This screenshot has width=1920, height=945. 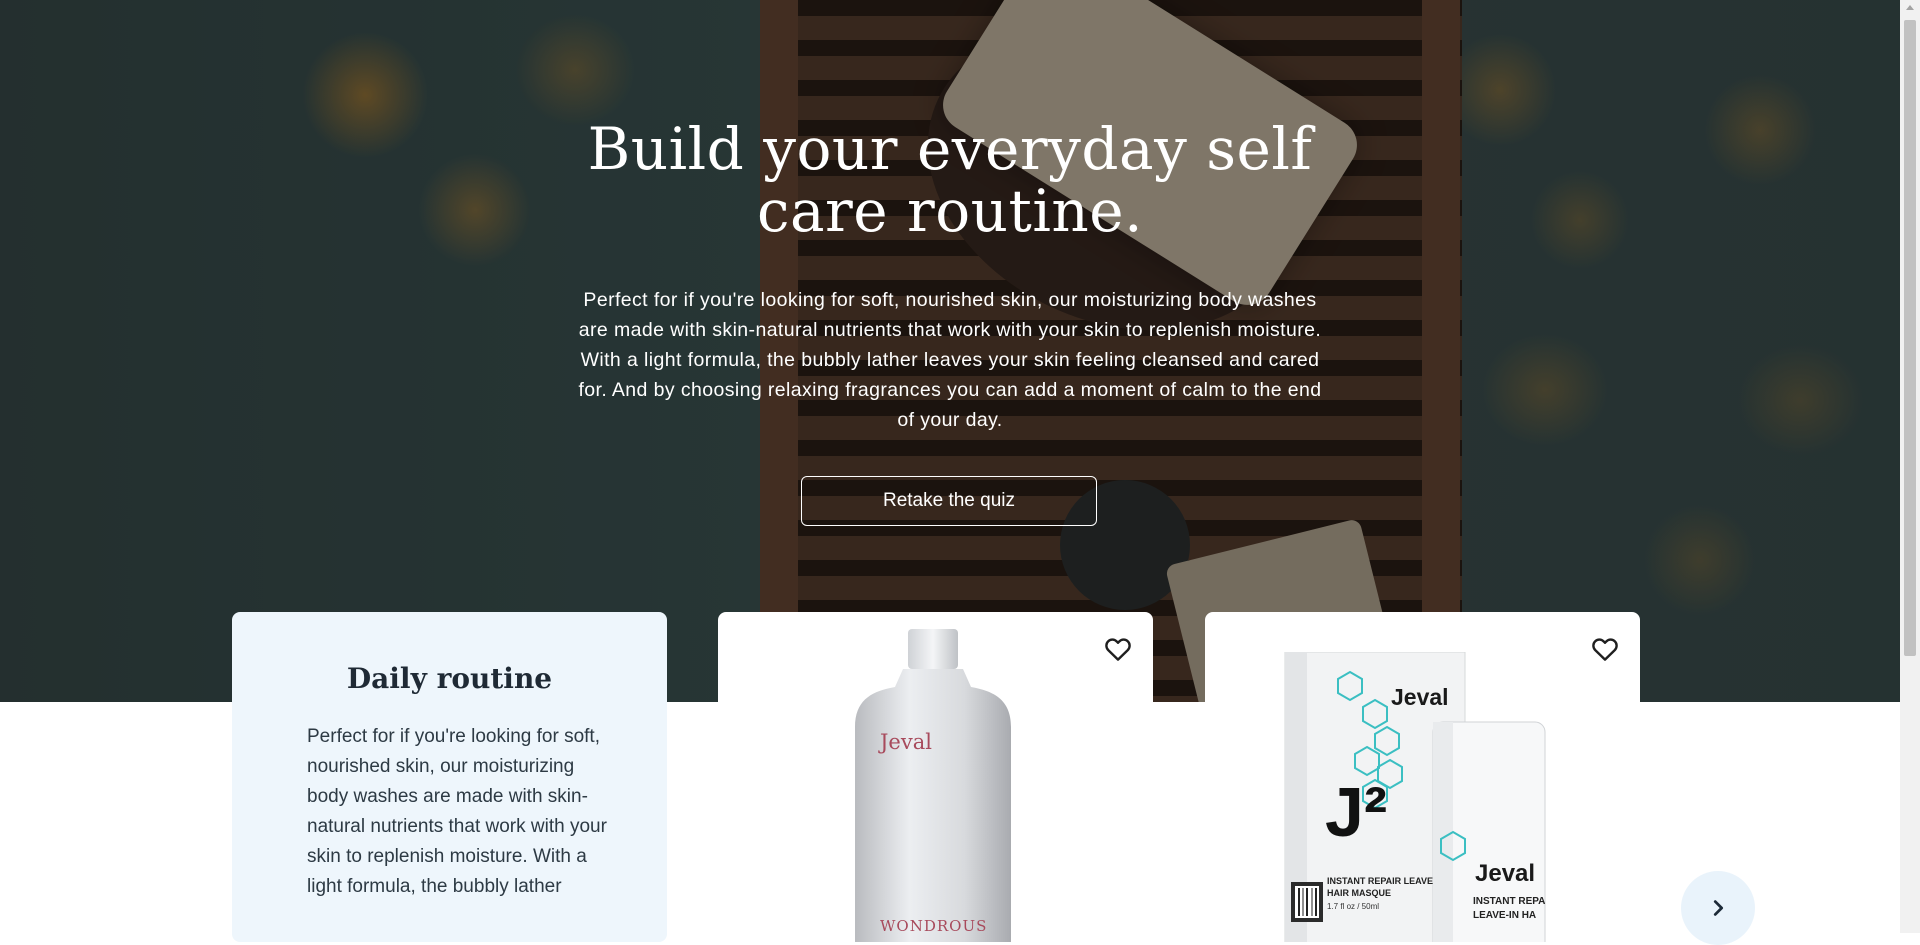 I want to click on product-bottle-brand: Jeval, so click(x=1505, y=873).